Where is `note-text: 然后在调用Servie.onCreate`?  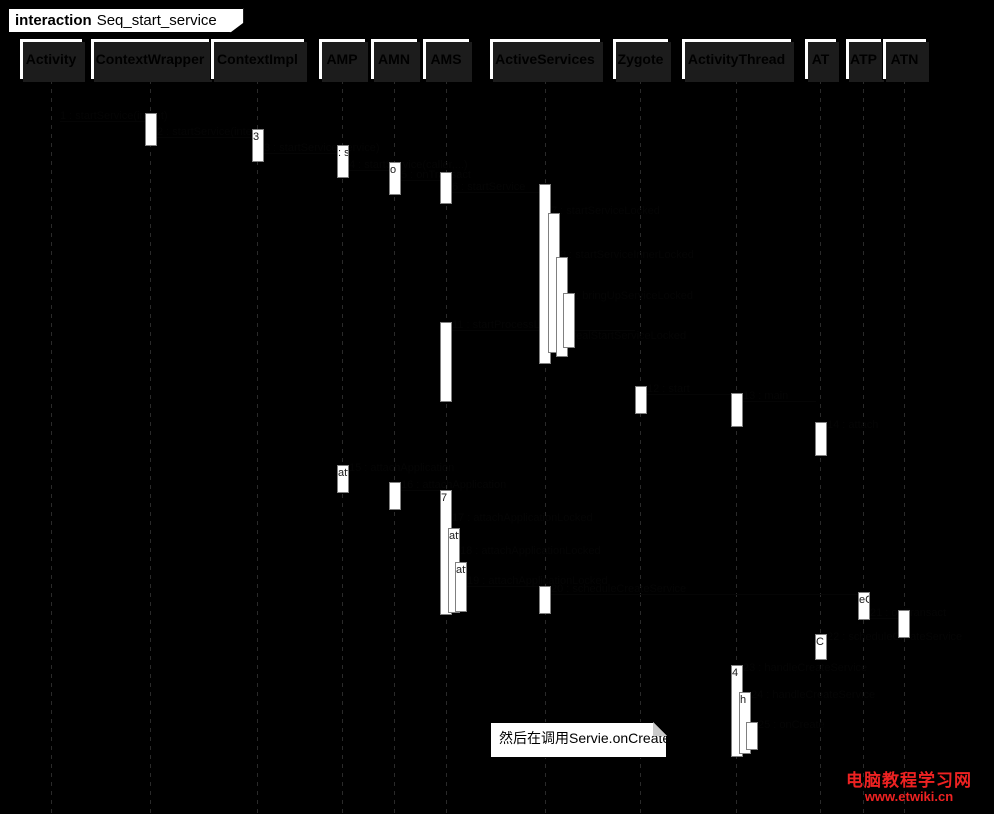 note-text: 然后在调用Servie.onCreate is located at coordinates (585, 738).